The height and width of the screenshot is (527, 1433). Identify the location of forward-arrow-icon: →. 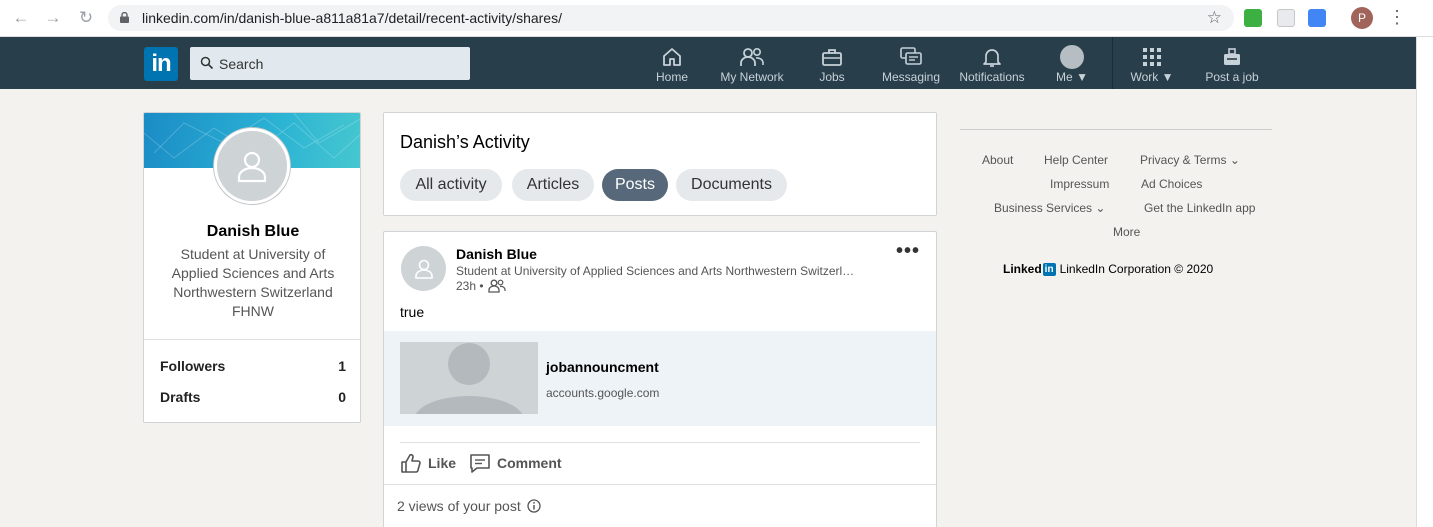
(53, 18).